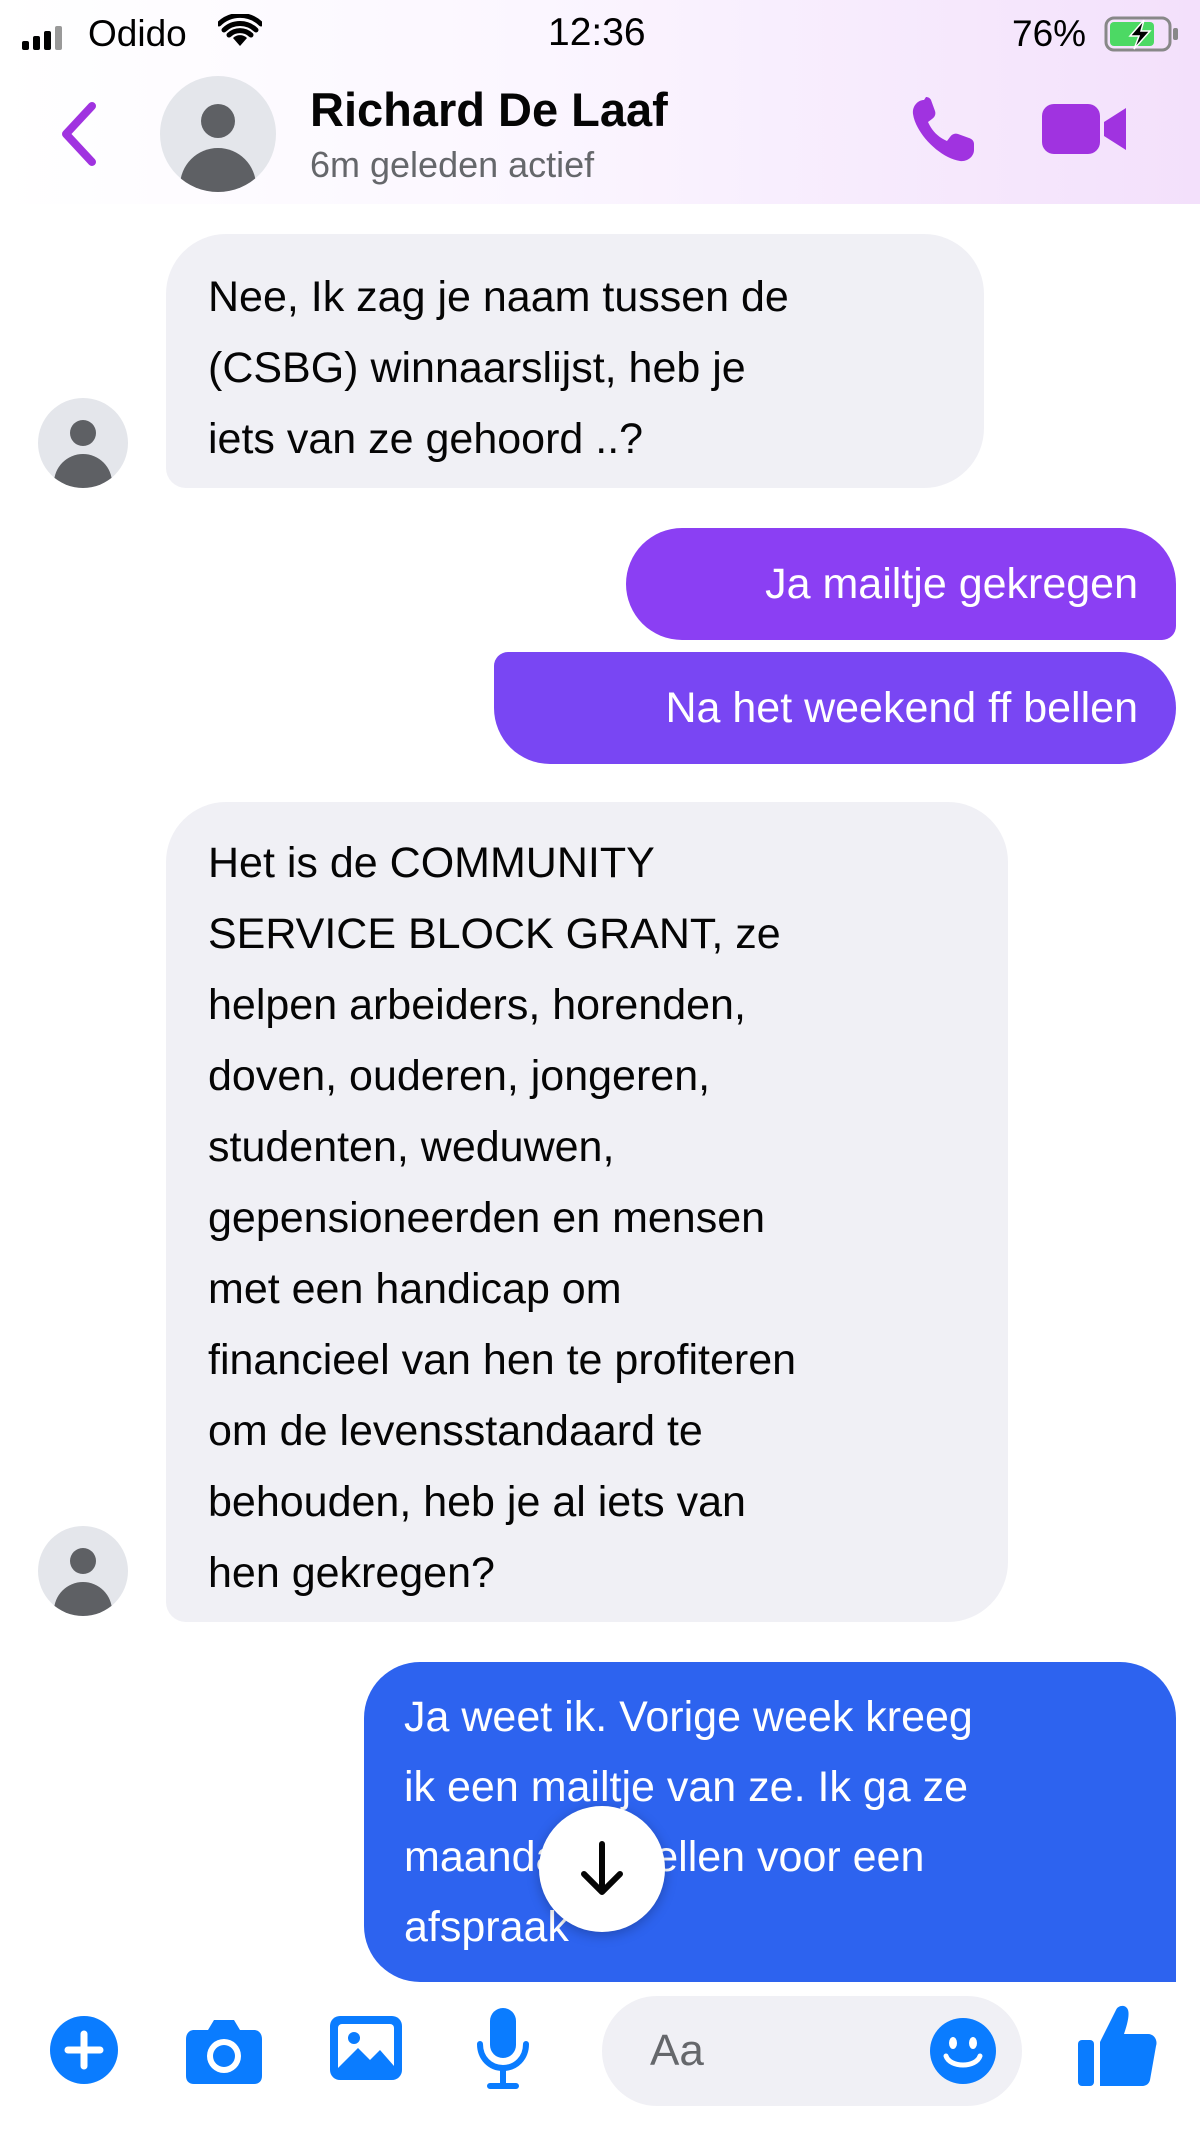  What do you see at coordinates (1085, 129) in the screenshot?
I see `video-call-icon` at bounding box center [1085, 129].